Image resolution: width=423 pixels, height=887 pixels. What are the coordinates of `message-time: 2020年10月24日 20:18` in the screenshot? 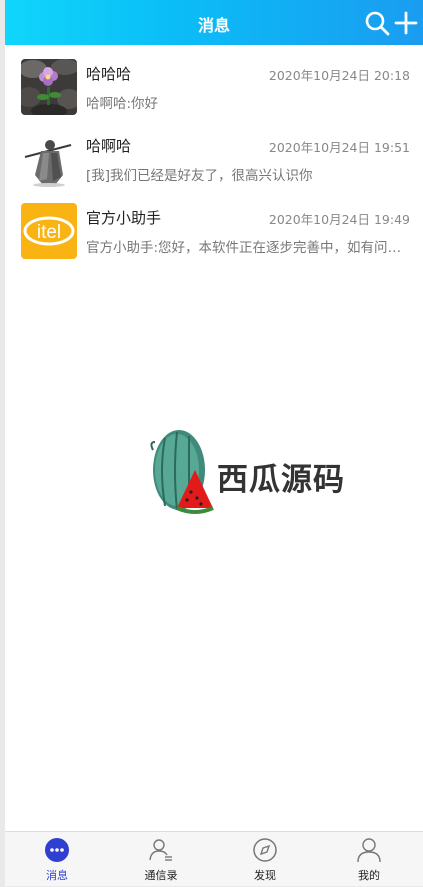 It's located at (339, 75).